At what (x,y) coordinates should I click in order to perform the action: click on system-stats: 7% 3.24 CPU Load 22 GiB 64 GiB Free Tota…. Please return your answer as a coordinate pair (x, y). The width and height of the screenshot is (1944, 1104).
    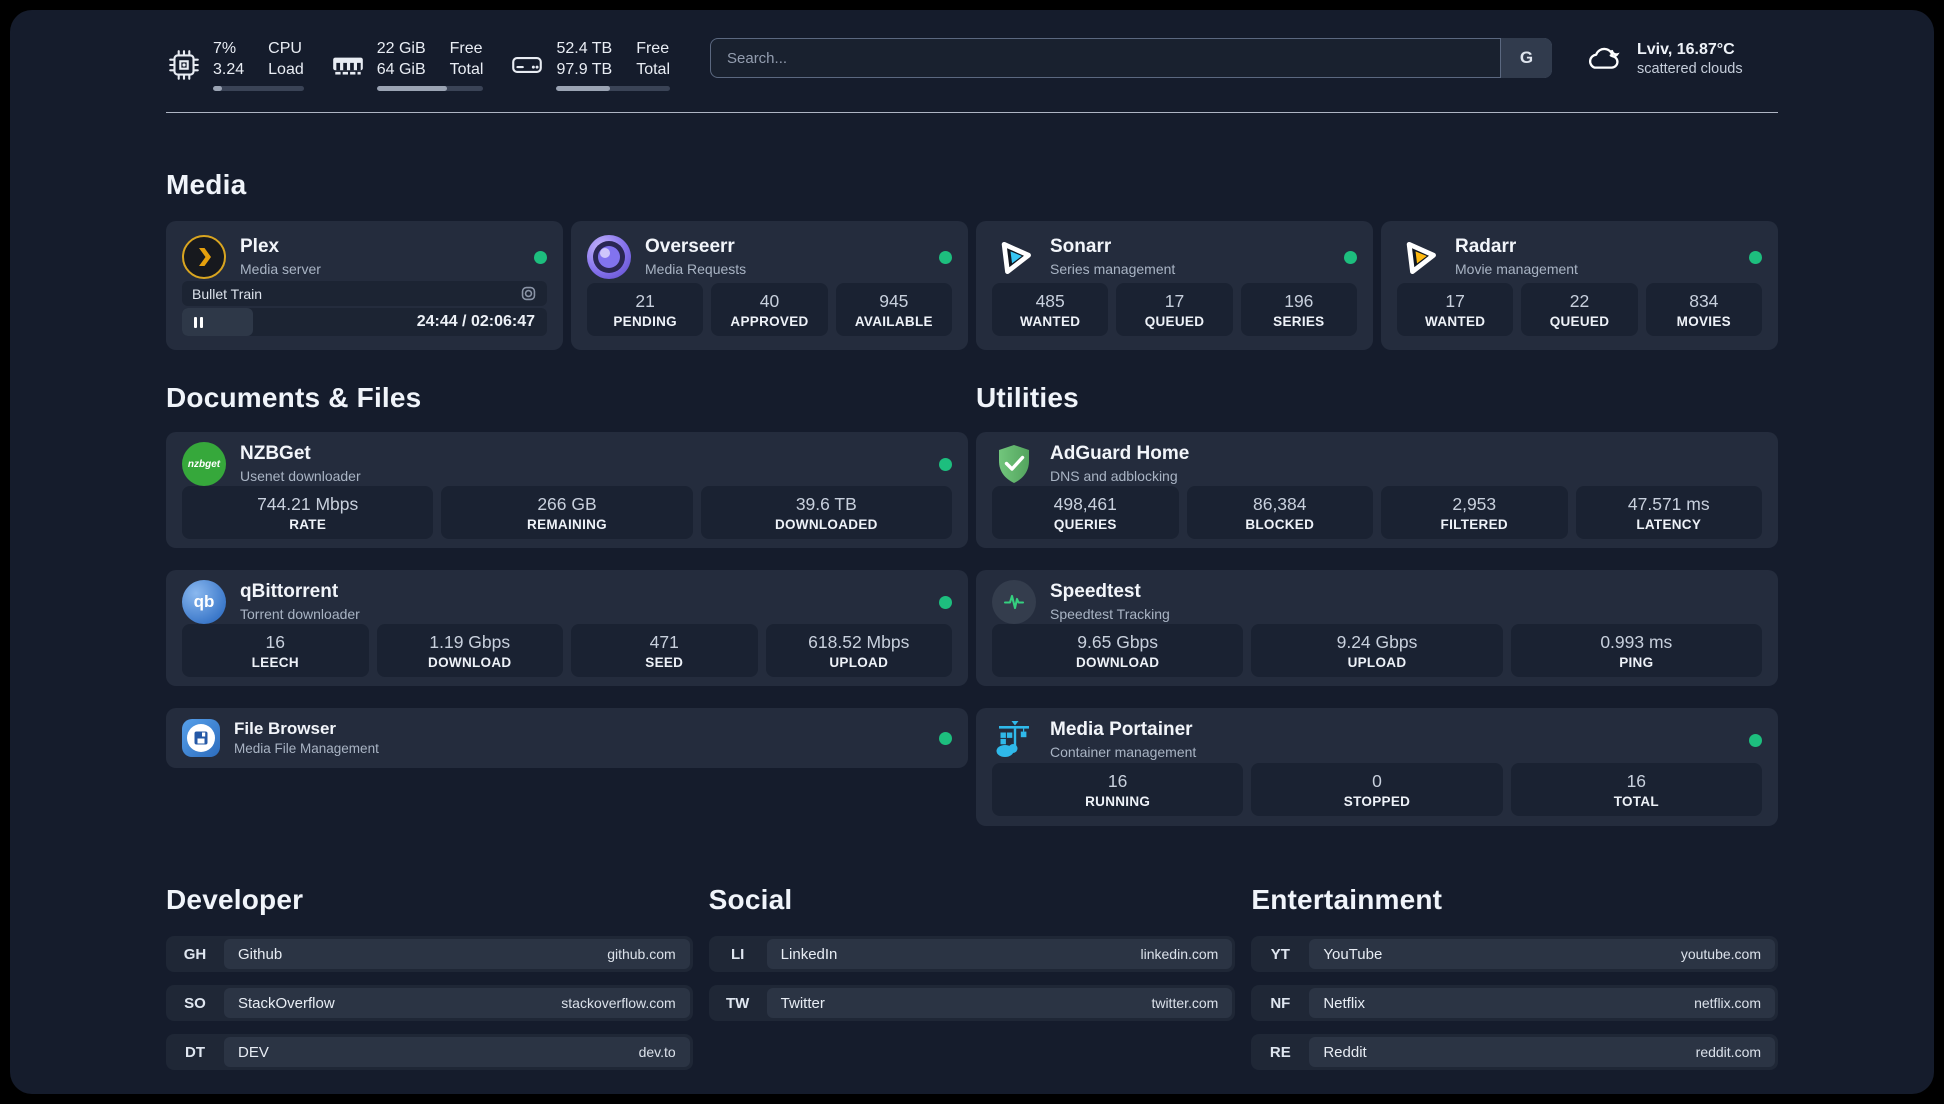
    Looking at the image, I should click on (418, 65).